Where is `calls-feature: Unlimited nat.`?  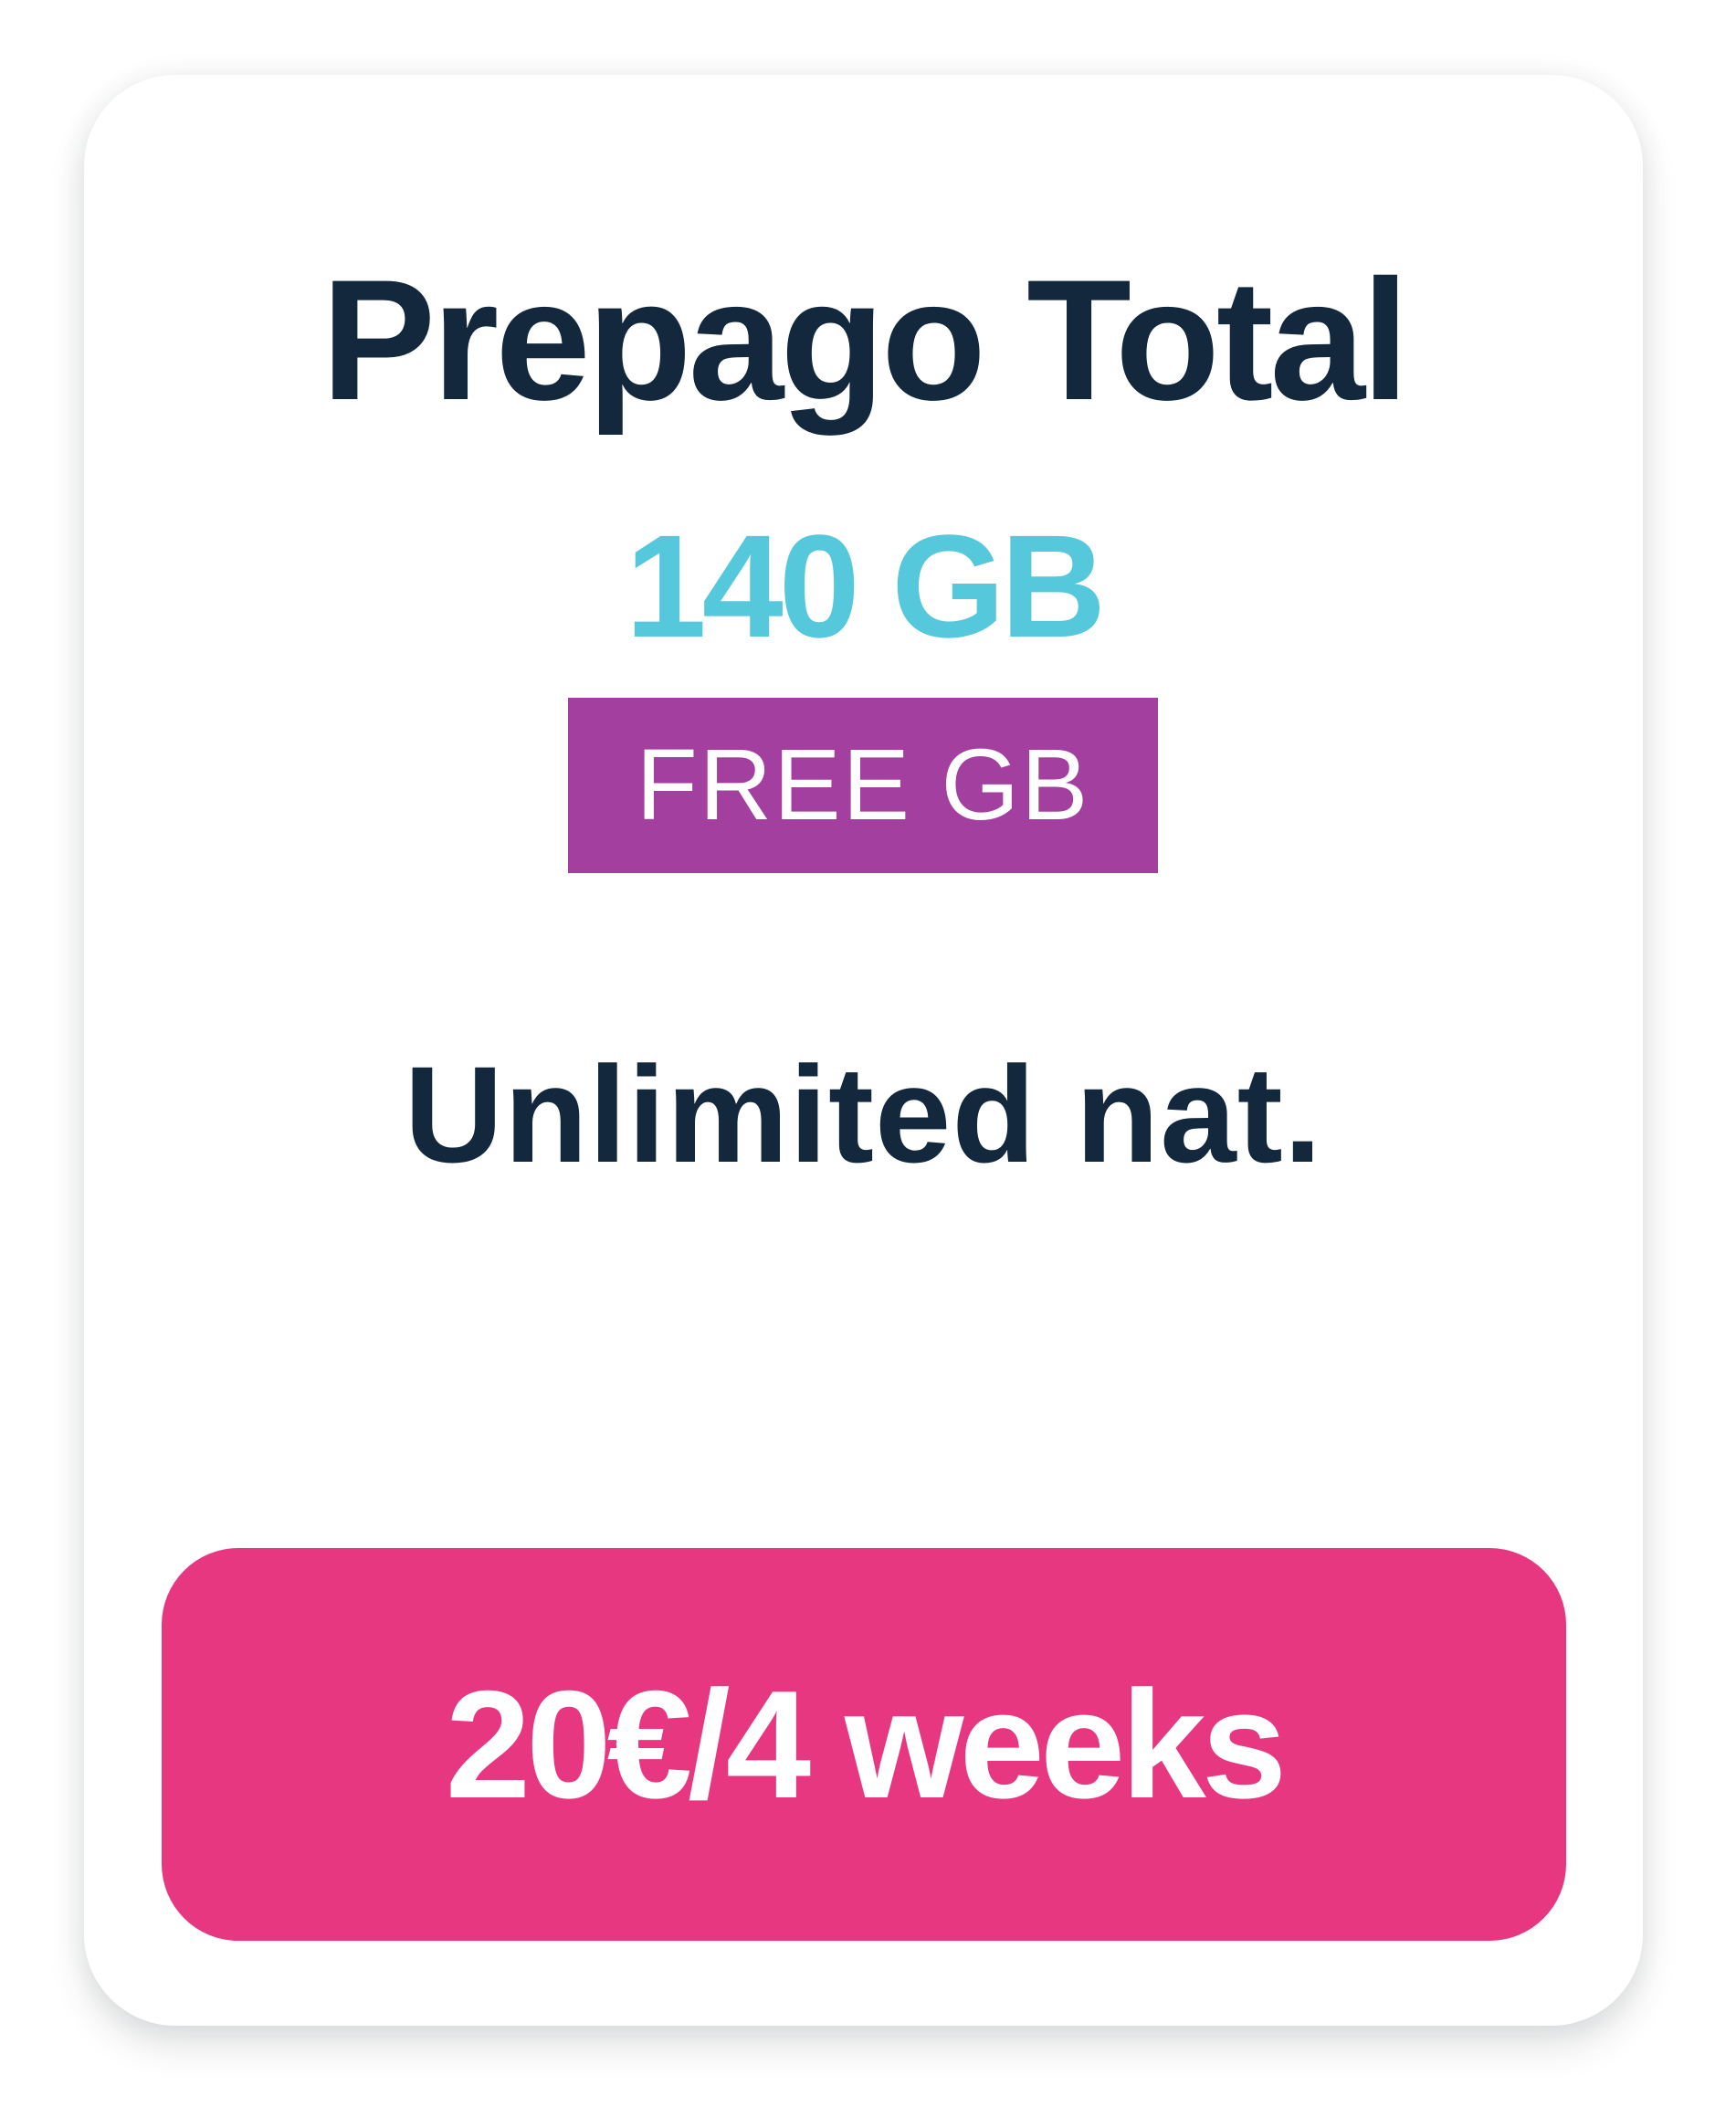 calls-feature: Unlimited nat. is located at coordinates (863, 1114).